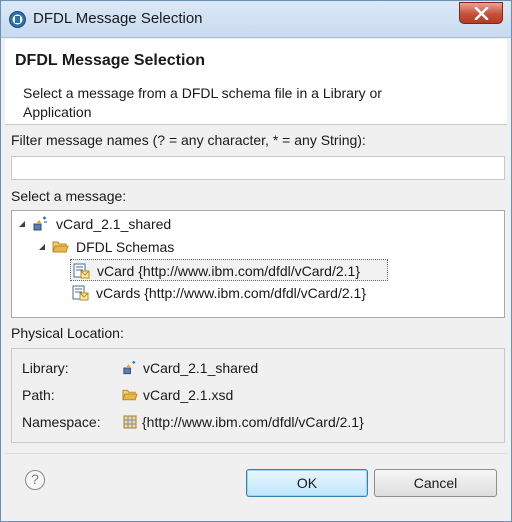 The height and width of the screenshot is (522, 512). I want to click on window-title: DFDL Message Selection, so click(118, 18).